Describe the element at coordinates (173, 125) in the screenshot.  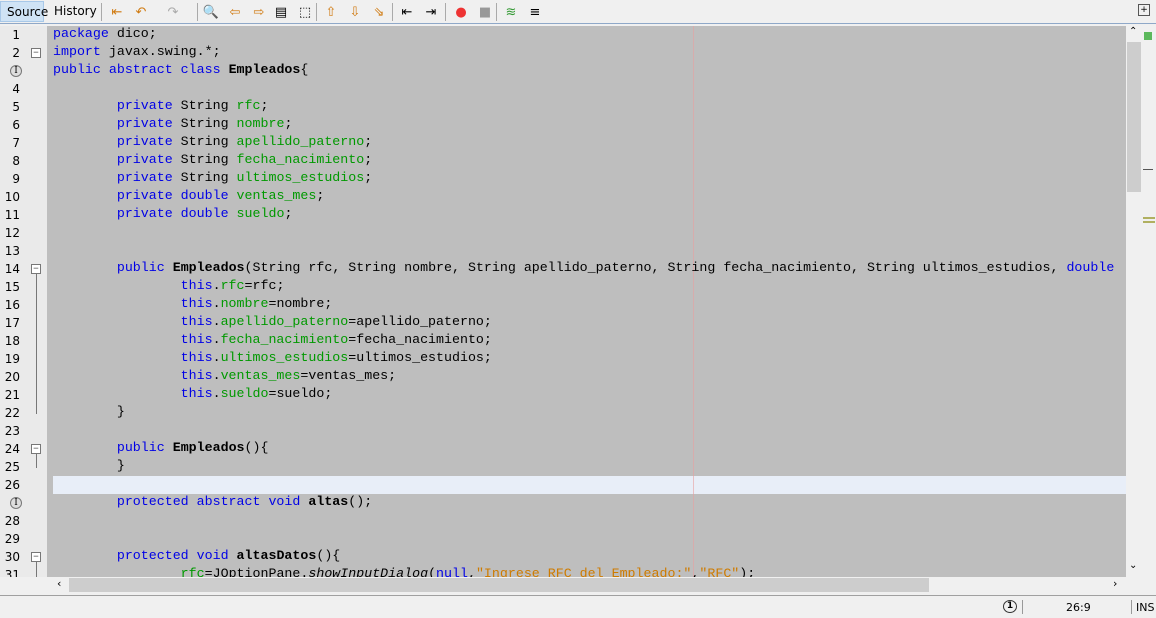
I see `code-line: private String nombre;` at that location.